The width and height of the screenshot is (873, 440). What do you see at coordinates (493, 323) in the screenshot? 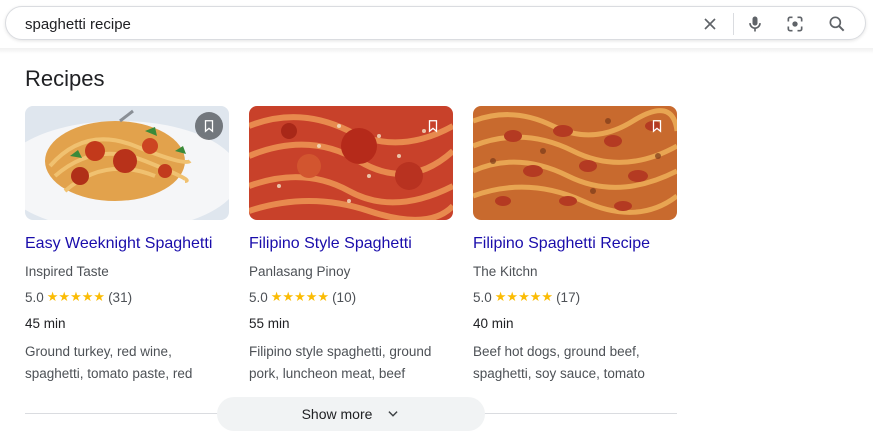
I see `recipe-time: 40 min` at bounding box center [493, 323].